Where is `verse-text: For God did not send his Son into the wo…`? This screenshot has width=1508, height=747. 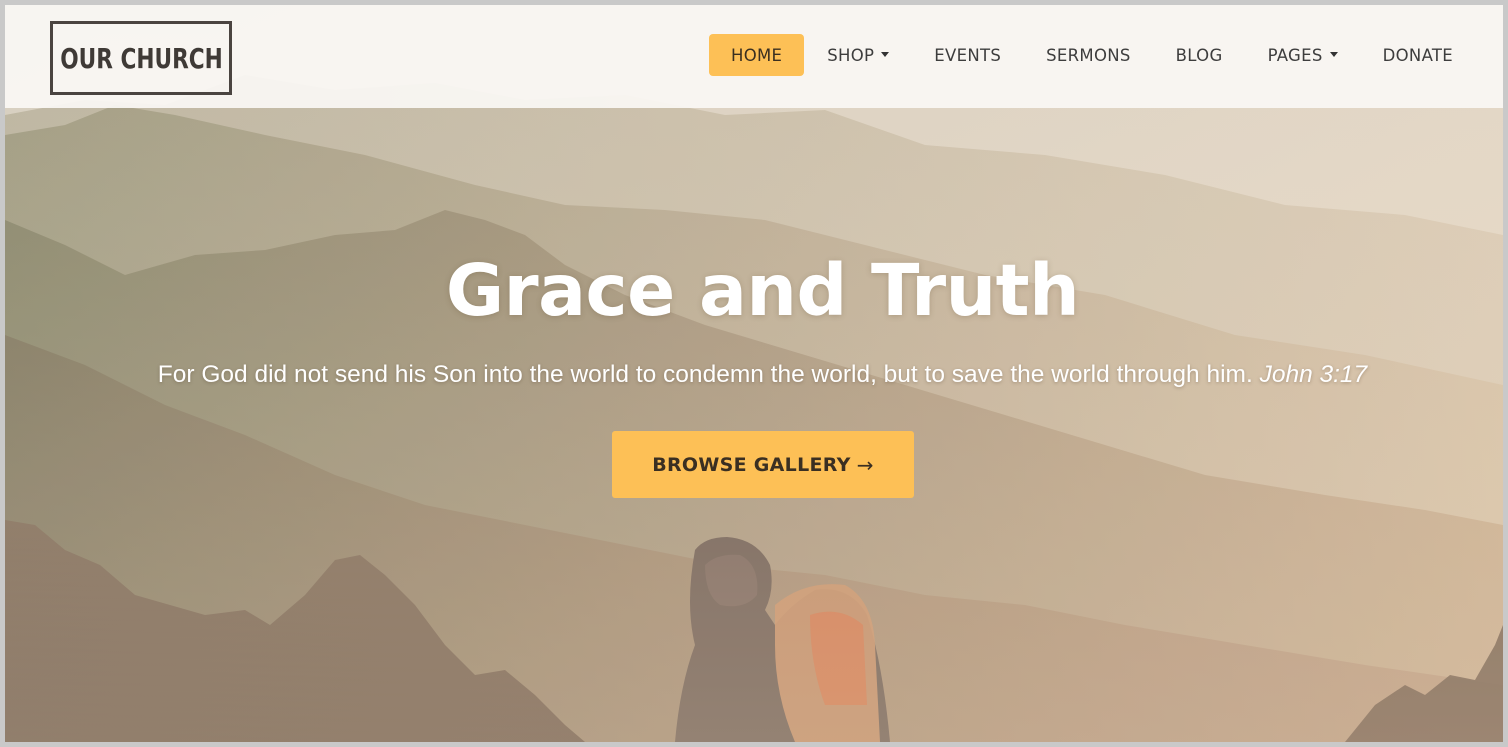
verse-text: For God did not send his Son into the wo… is located at coordinates (705, 374).